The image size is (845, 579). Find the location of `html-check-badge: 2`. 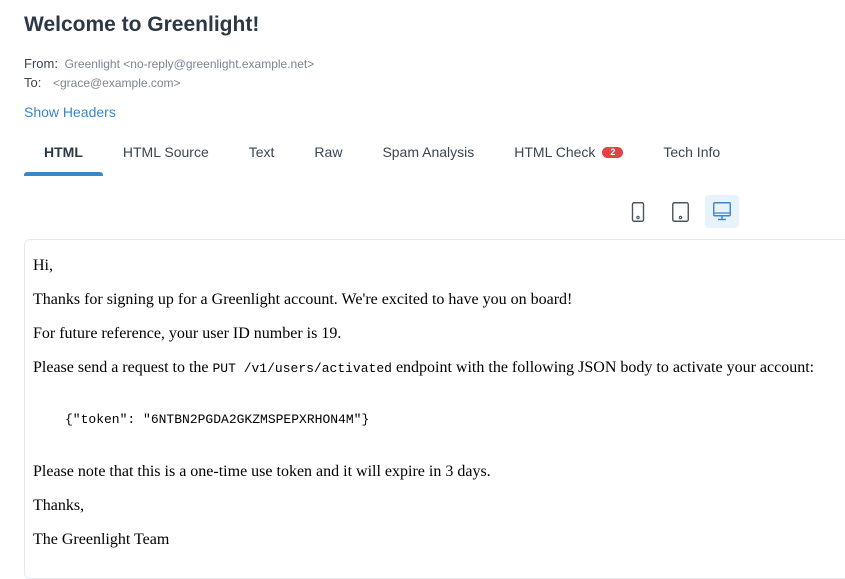

html-check-badge: 2 is located at coordinates (613, 152).